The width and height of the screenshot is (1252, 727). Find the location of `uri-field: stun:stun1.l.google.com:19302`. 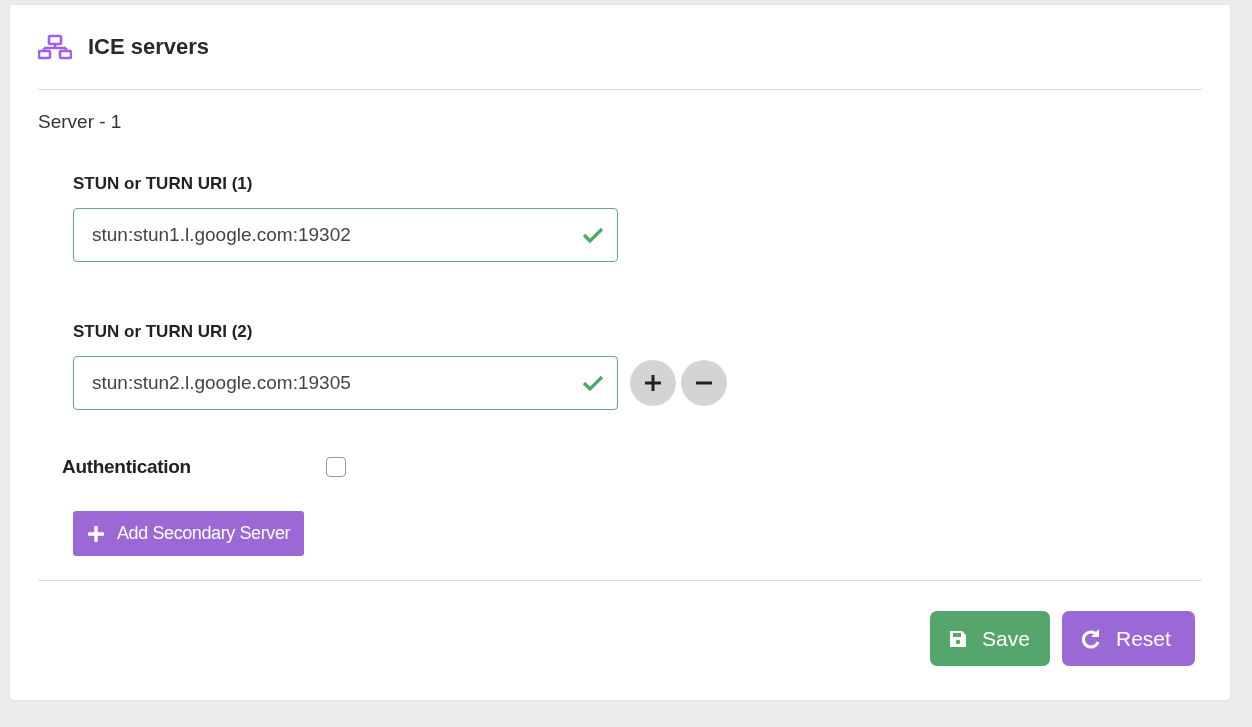

uri-field: stun:stun1.l.google.com:19302 is located at coordinates (345, 235).